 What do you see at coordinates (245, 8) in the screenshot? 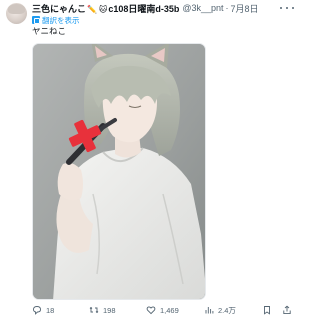
I see `post-date: 7月8日` at bounding box center [245, 8].